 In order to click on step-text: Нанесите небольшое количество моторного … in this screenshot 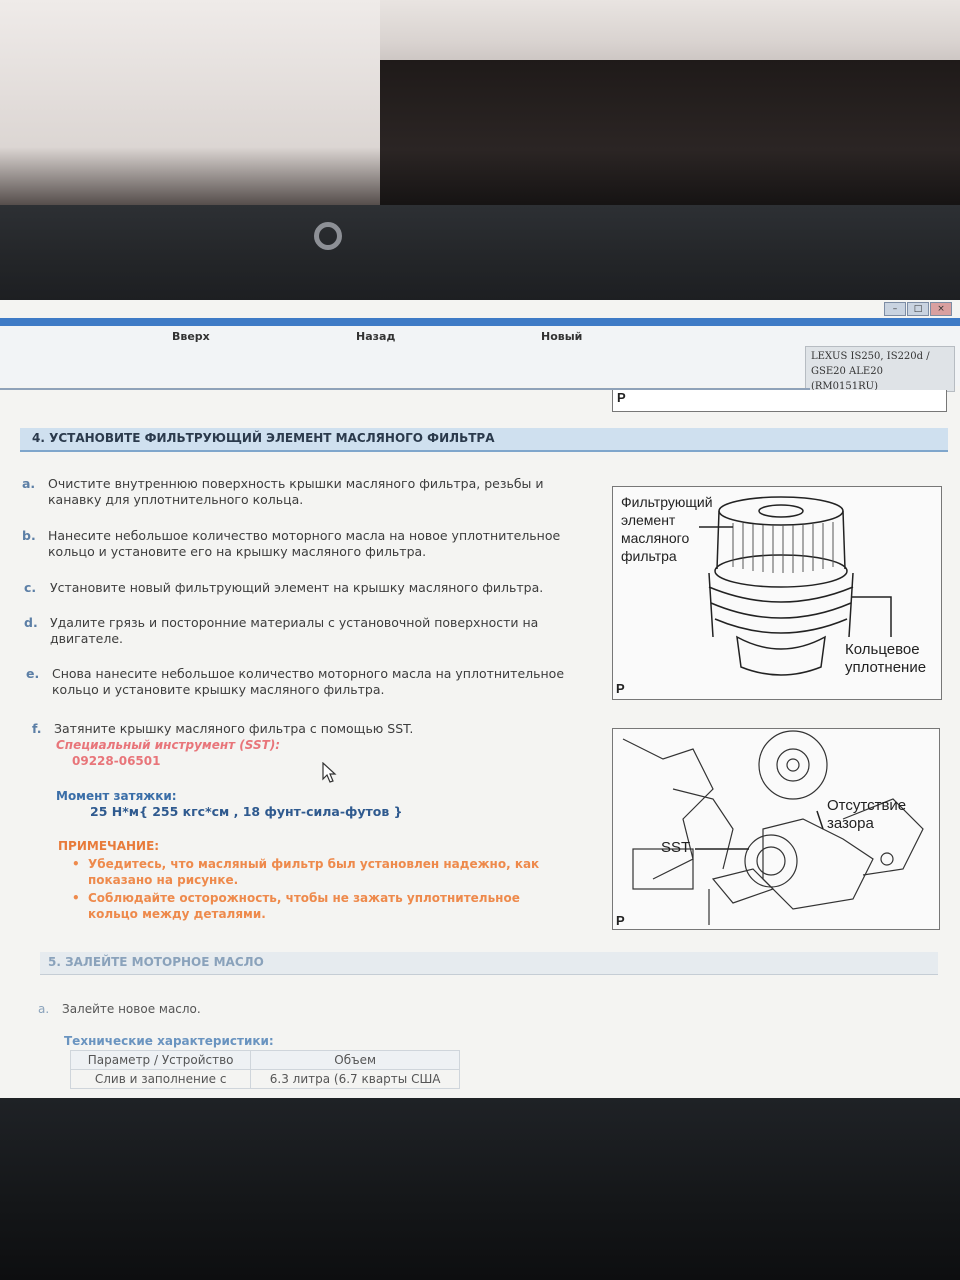, I will do `click(304, 535)`.